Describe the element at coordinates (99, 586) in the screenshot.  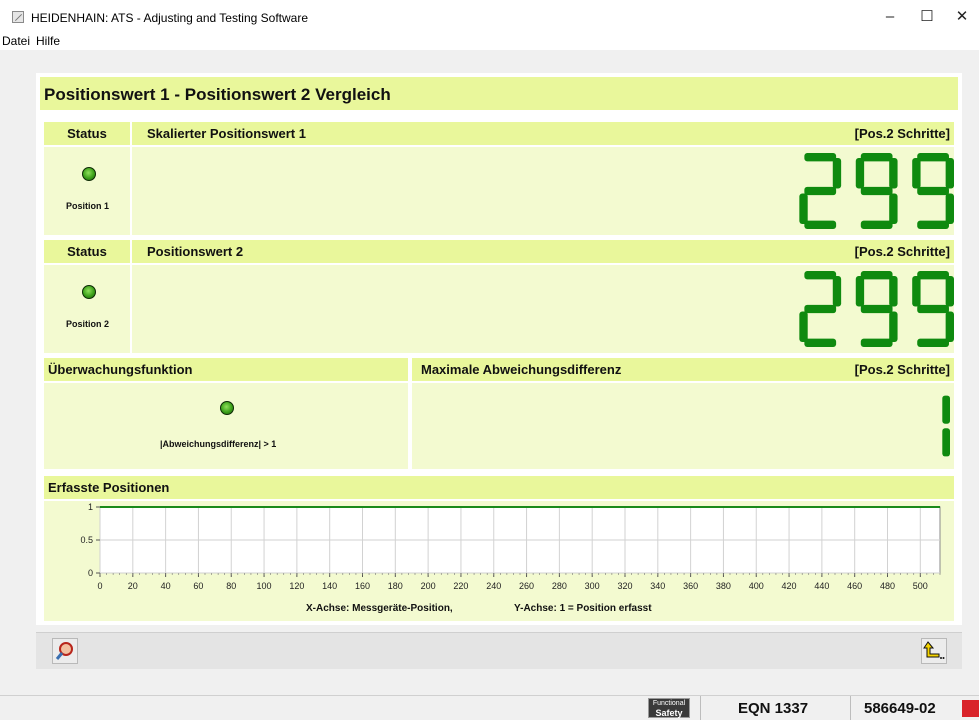
I see `x-tick-label: 0` at that location.